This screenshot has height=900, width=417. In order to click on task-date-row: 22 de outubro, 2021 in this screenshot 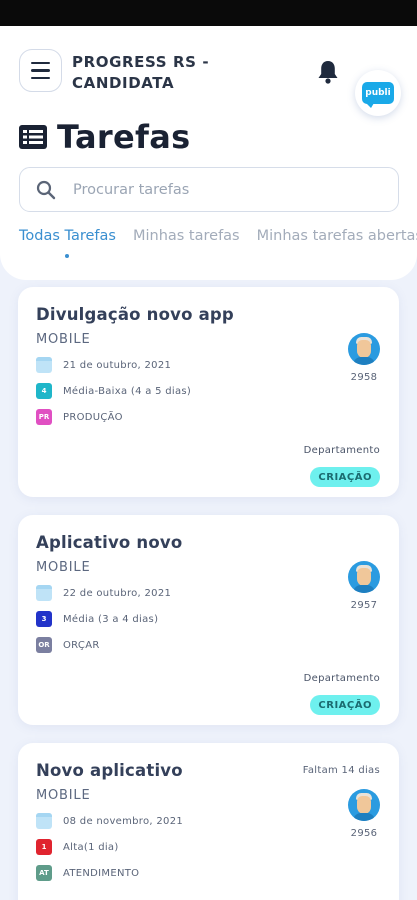, I will do `click(103, 593)`.